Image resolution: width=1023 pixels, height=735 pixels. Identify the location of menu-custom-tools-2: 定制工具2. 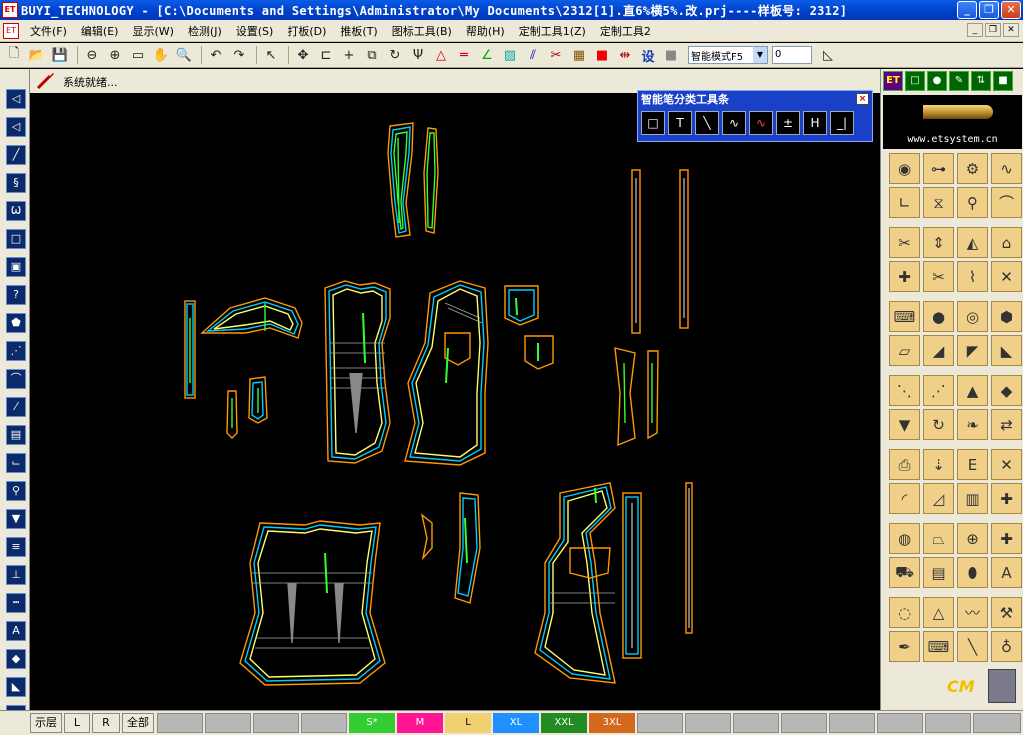
(625, 31).